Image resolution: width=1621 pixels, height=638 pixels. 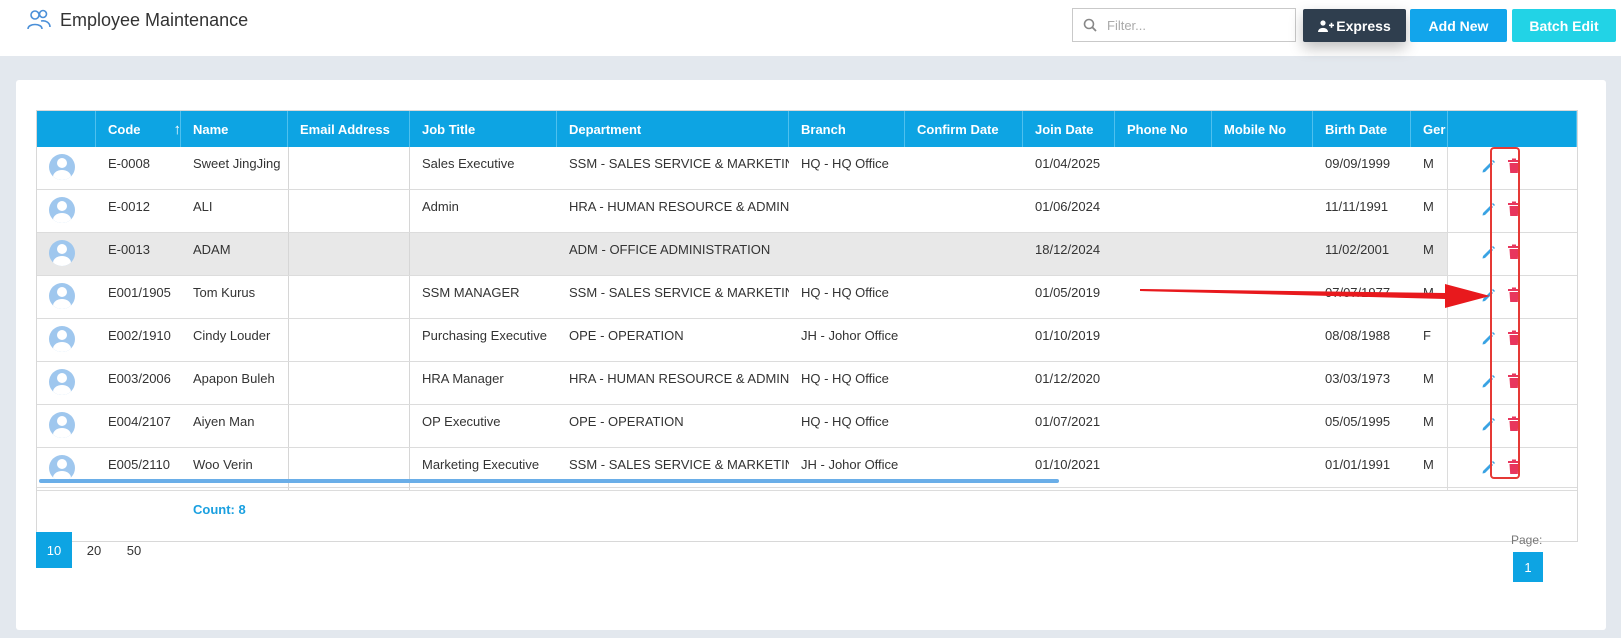 I want to click on cell-code: E005/2110, so click(x=139, y=464).